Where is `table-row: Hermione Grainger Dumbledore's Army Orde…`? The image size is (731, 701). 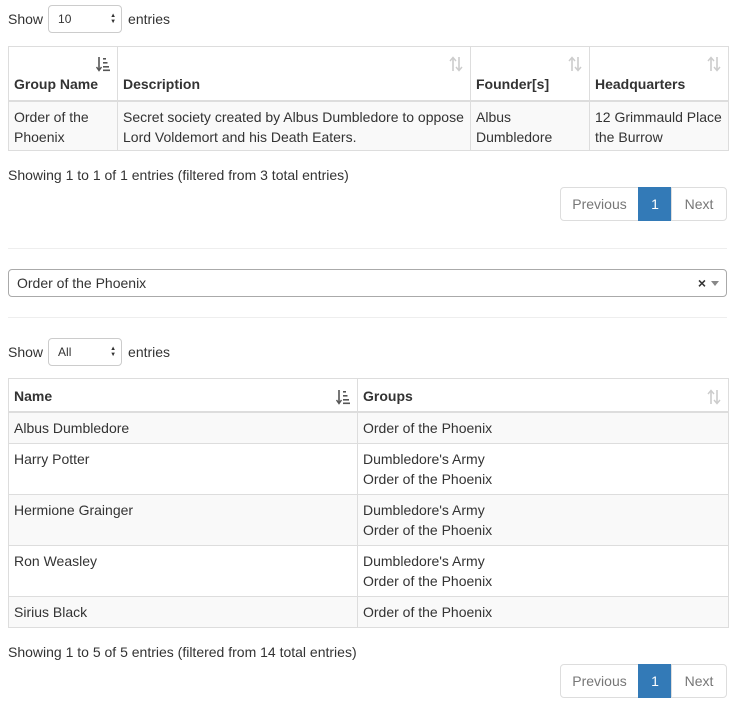 table-row: Hermione Grainger Dumbledore's Army Orde… is located at coordinates (368, 520).